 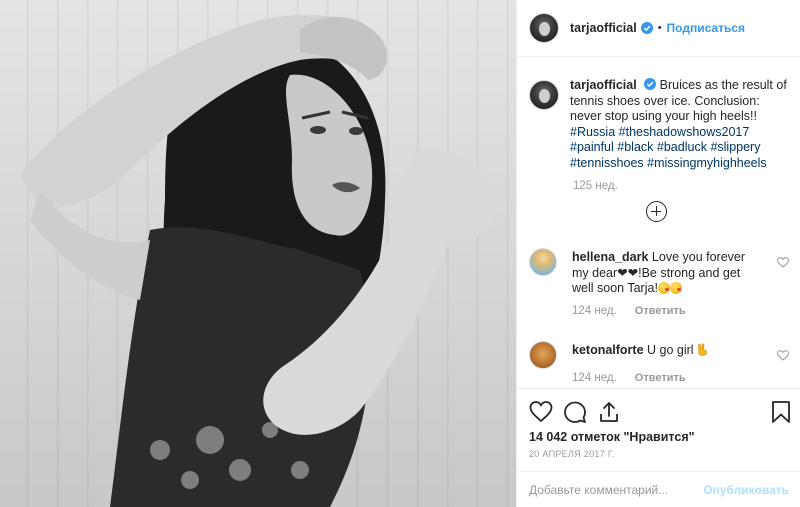 What do you see at coordinates (603, 28) in the screenshot?
I see `header-username: tarjaofficial` at bounding box center [603, 28].